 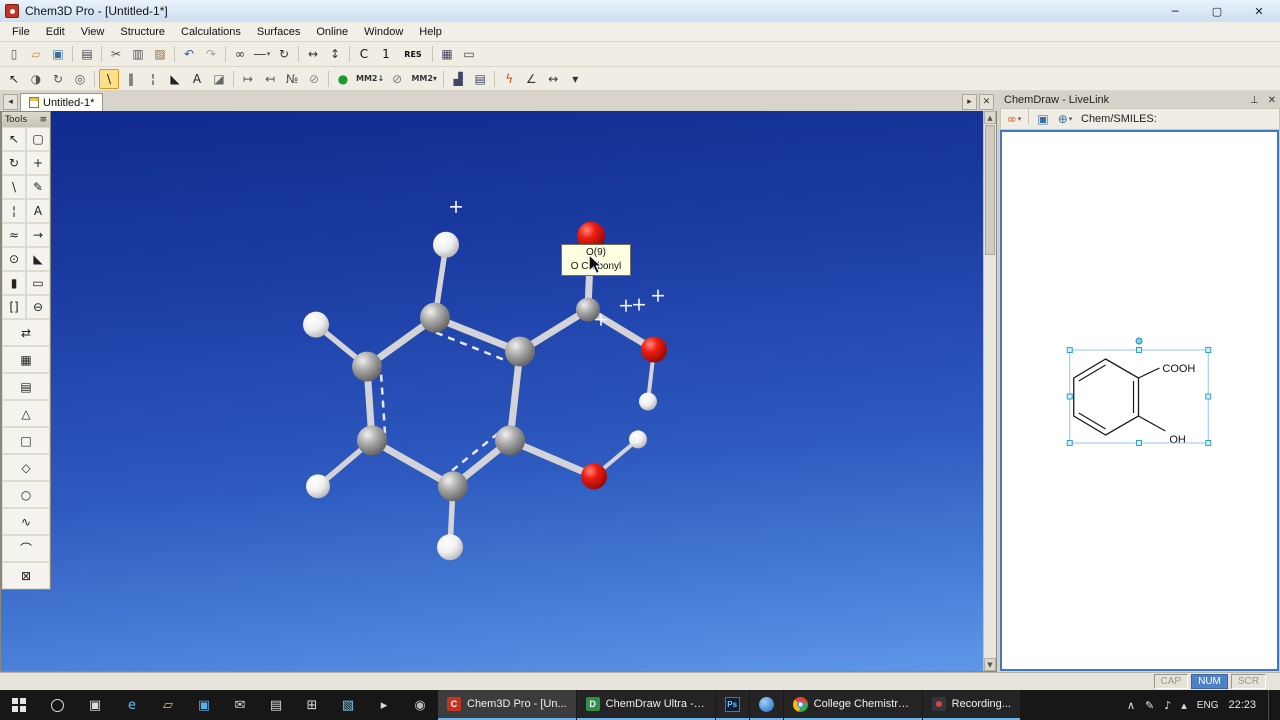 I want to click on output-window-button: ▭, so click(x=469, y=54).